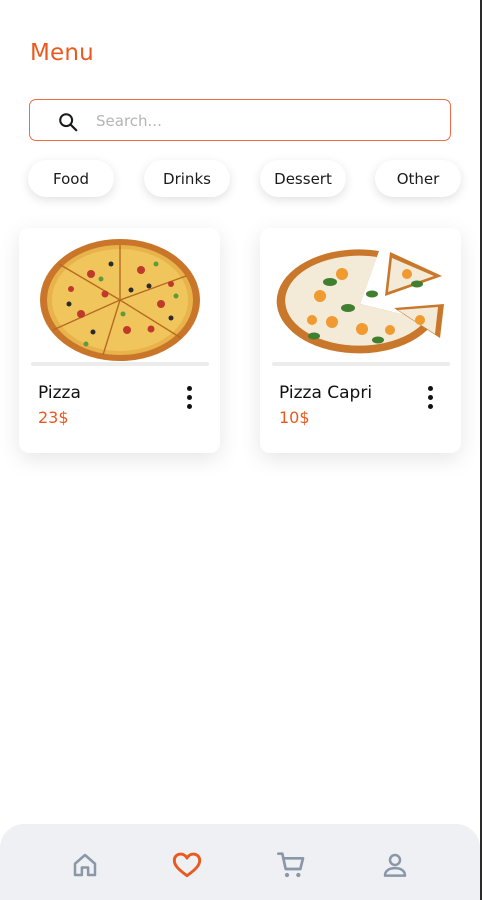 This screenshot has height=900, width=482. I want to click on category-chip-other: Other, so click(418, 178).